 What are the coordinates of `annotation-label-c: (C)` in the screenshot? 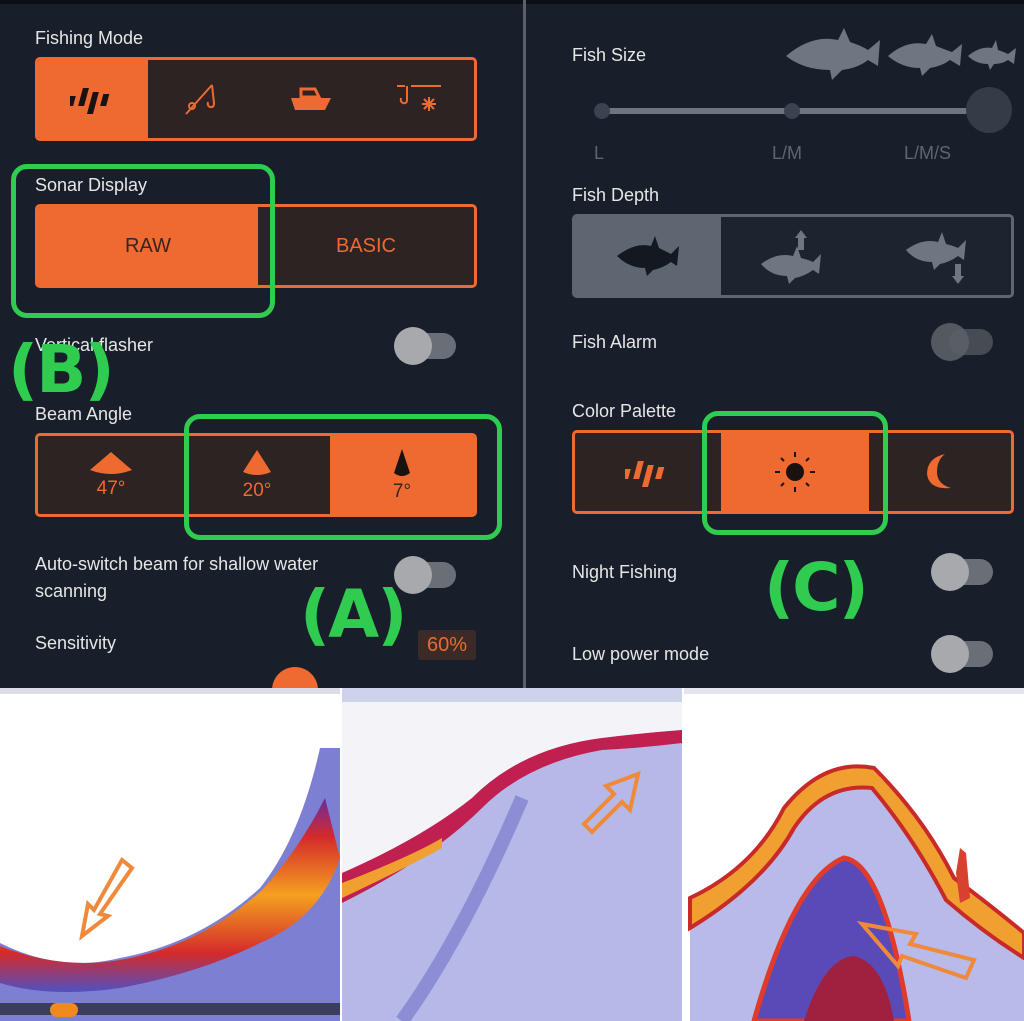 It's located at (816, 587).